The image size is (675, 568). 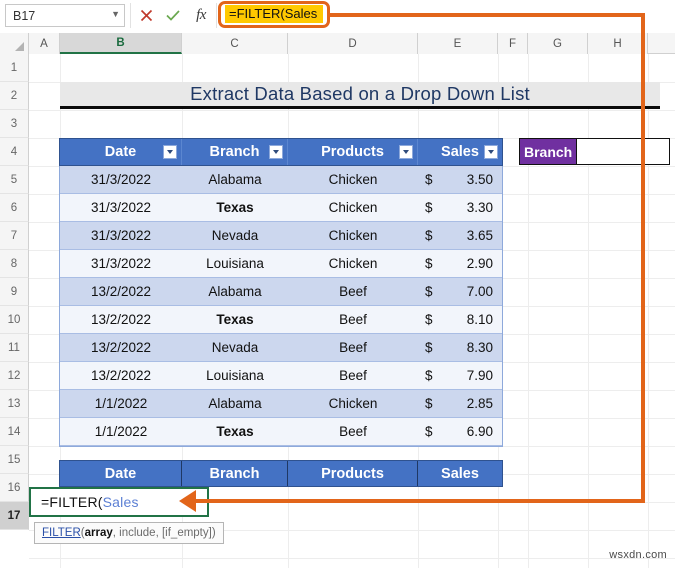 What do you see at coordinates (458, 43) in the screenshot?
I see `column-header-e: E` at bounding box center [458, 43].